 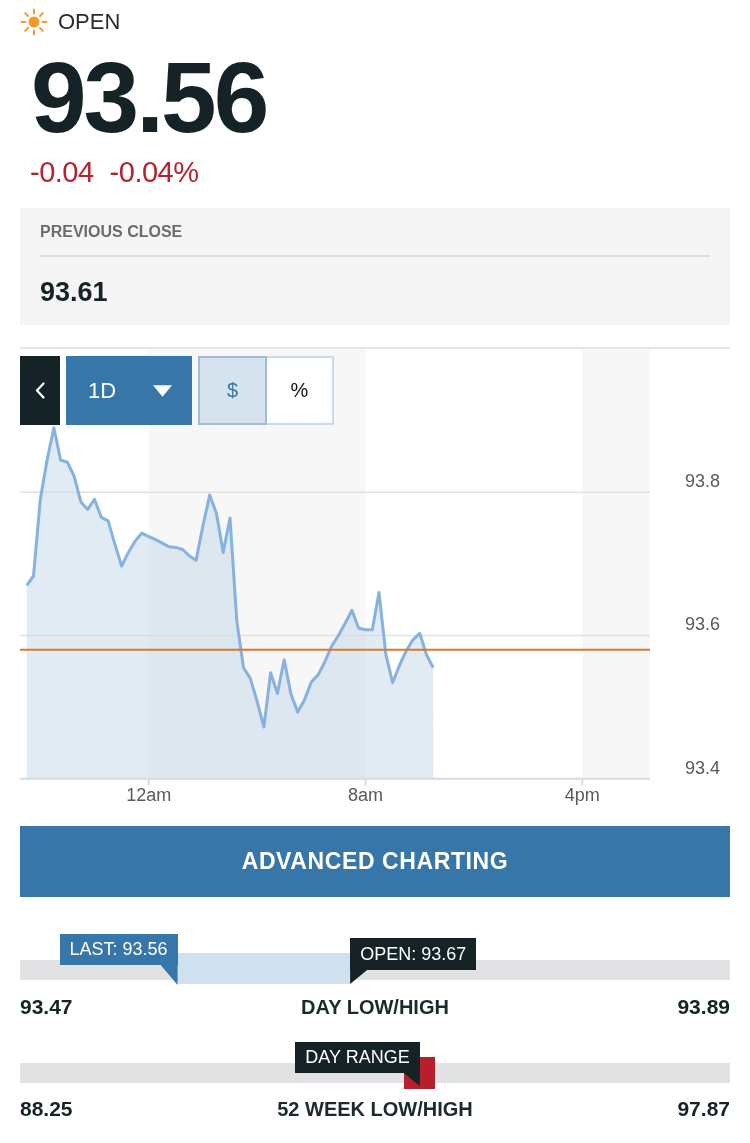 I want to click on range-low-value: 93.47, so click(x=46, y=1007).